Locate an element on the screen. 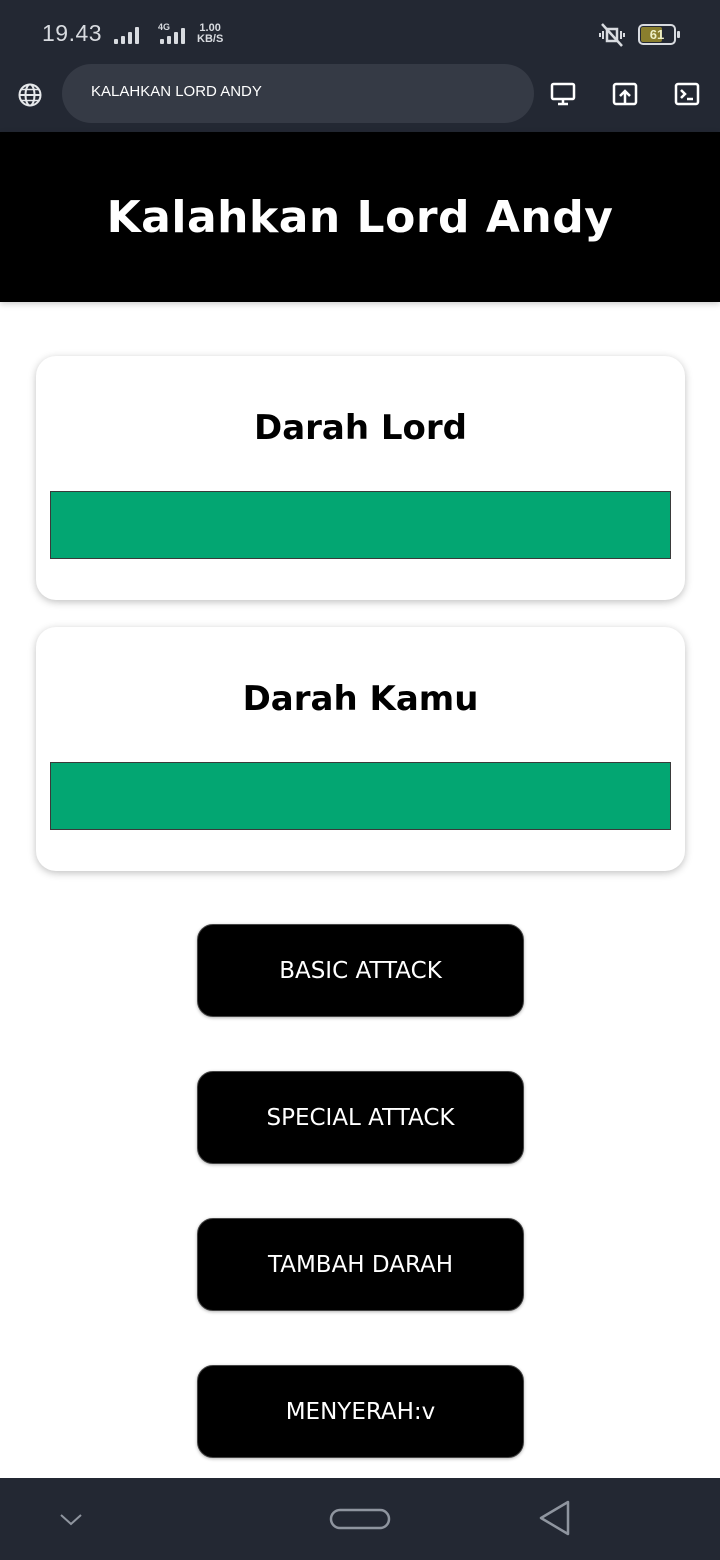 The image size is (720, 1560). battery-percent: 61 is located at coordinates (657, 34).